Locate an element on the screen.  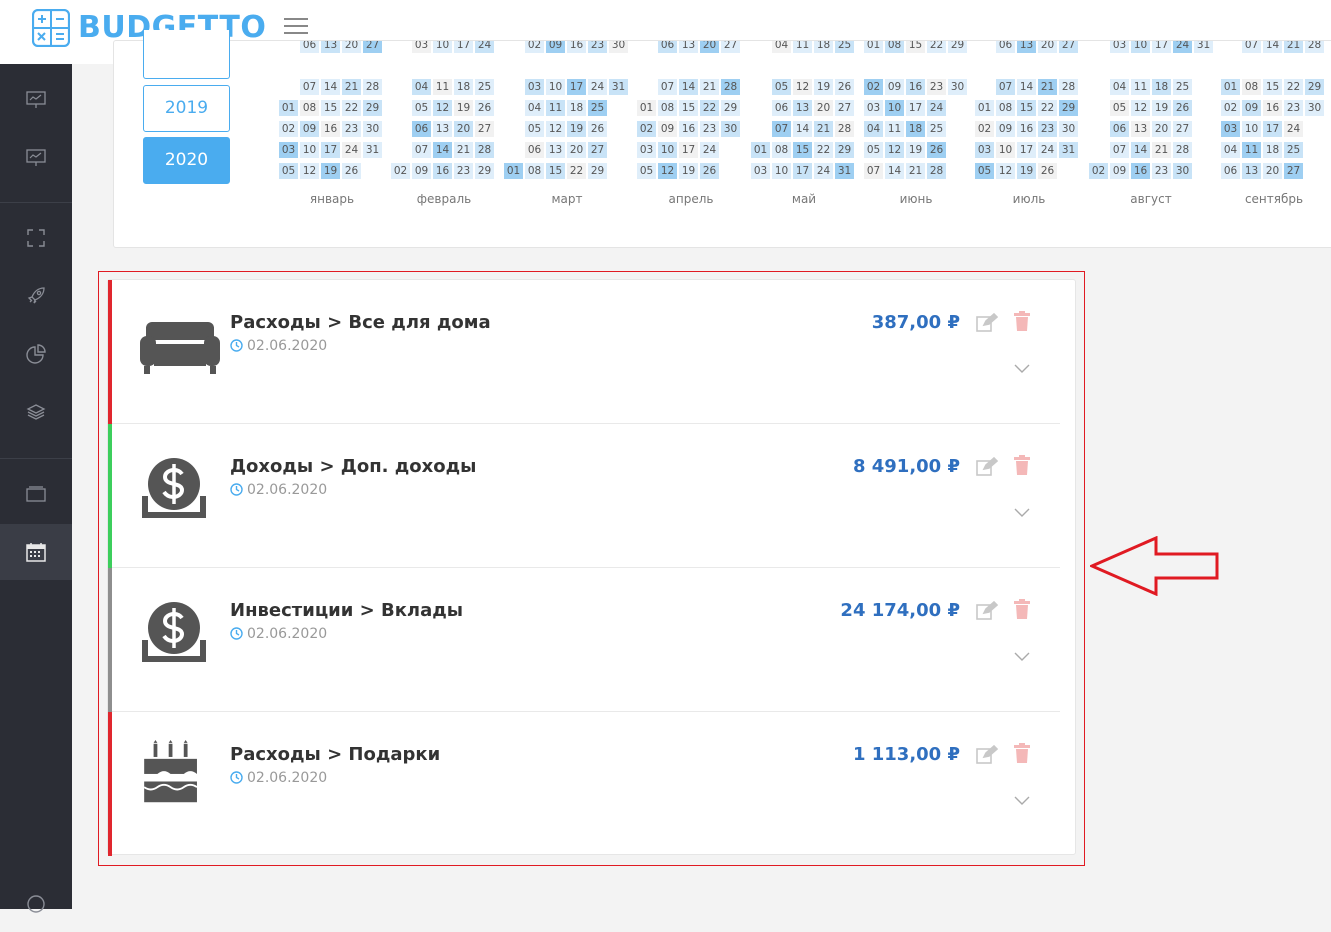
chevron-down-icon is located at coordinates (1022, 369).